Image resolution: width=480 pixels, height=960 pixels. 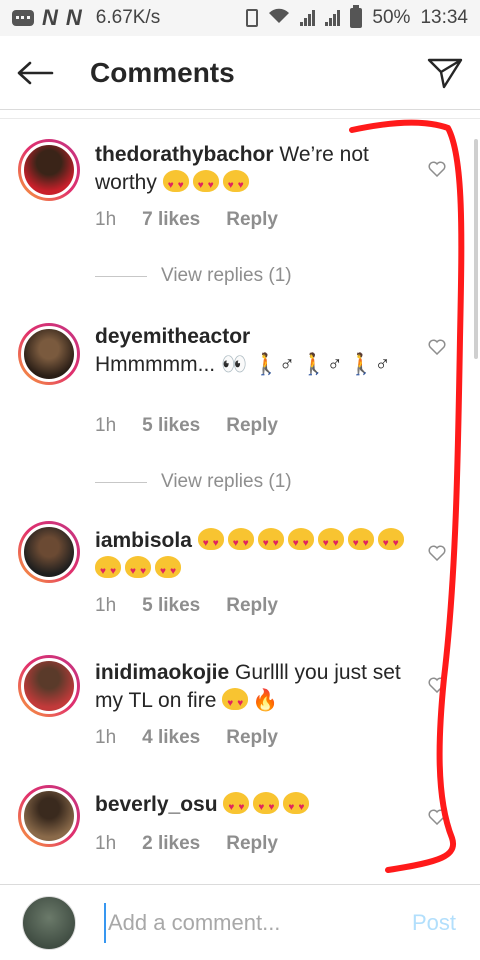 What do you see at coordinates (143, 540) in the screenshot?
I see `comment-username: iambisola` at bounding box center [143, 540].